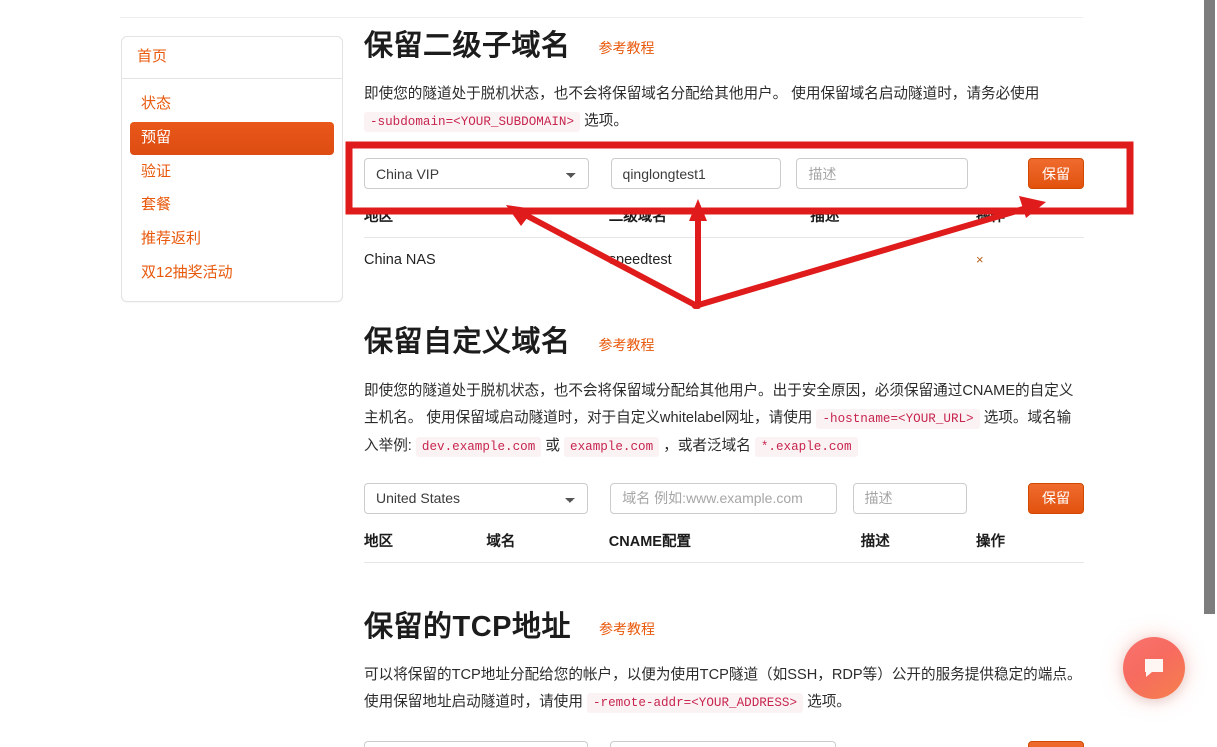 The width and height of the screenshot is (1217, 747). What do you see at coordinates (734, 543) in the screenshot?
I see `column-header-cname: CNAME配置` at bounding box center [734, 543].